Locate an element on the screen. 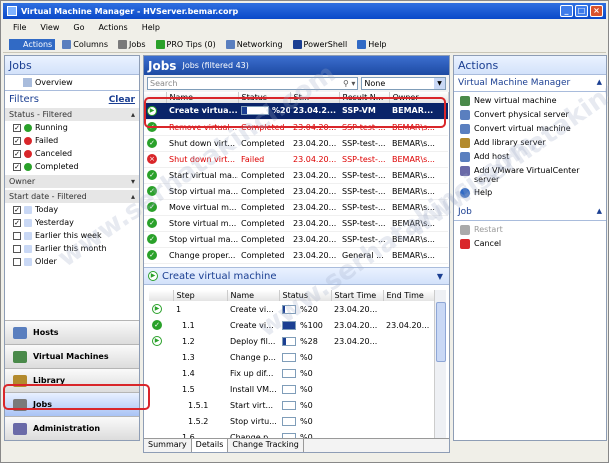 Image resolution: width=609 pixels, height=463 pixels. date-filter-yesterday: ✓ Yesterday is located at coordinates (72, 222).